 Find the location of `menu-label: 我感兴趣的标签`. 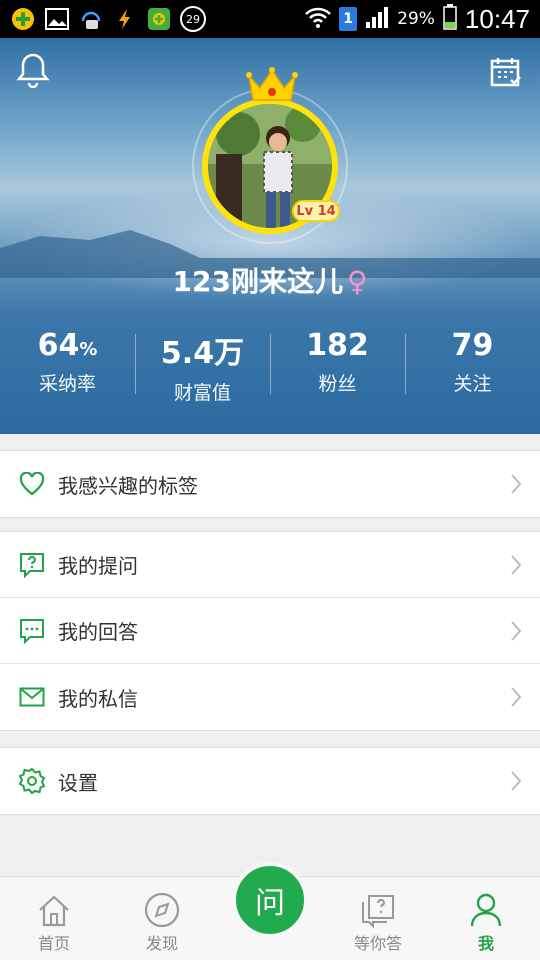

menu-label: 我感兴趣的标签 is located at coordinates (128, 485).